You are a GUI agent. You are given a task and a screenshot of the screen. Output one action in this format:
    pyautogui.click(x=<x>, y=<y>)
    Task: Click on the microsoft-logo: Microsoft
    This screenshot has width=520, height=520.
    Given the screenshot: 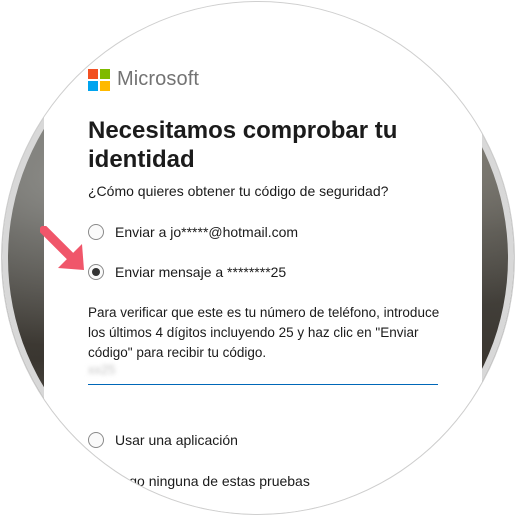 What is the action you would take?
    pyautogui.click(x=143, y=79)
    